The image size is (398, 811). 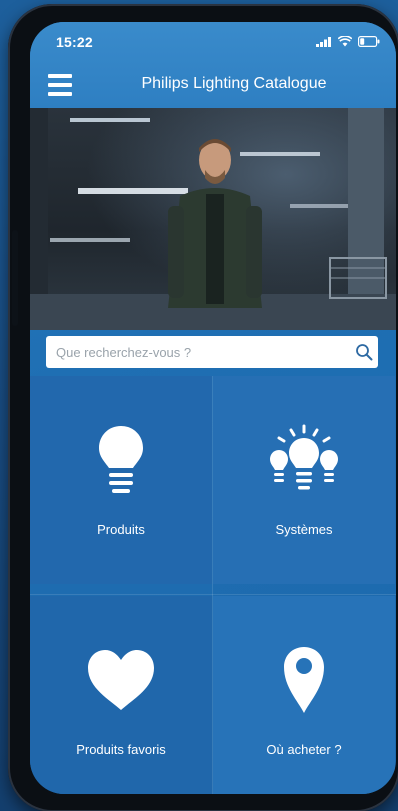 I want to click on tile-where-to-buy-label: Où acheter ?, so click(x=304, y=749).